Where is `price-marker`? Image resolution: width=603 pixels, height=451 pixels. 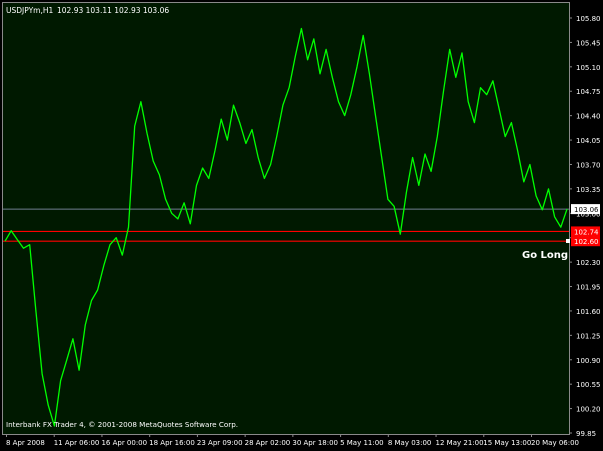
price-marker is located at coordinates (568, 241).